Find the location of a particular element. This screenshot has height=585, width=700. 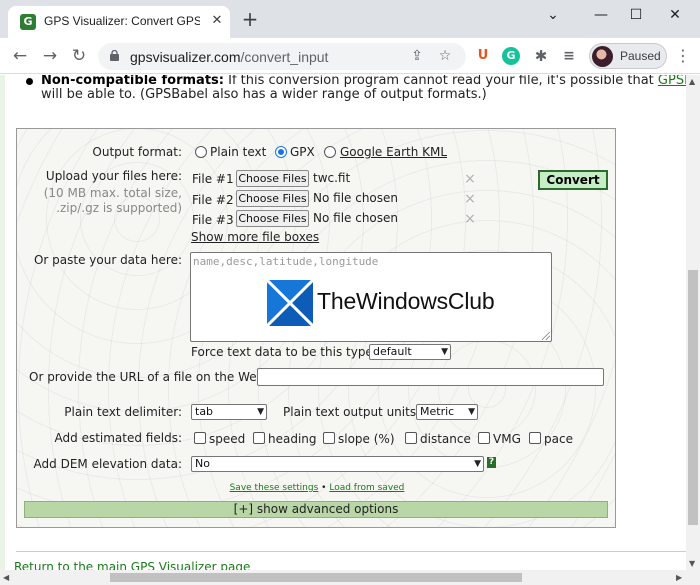

extensions-puzzle-icon: ✱ is located at coordinates (541, 56).